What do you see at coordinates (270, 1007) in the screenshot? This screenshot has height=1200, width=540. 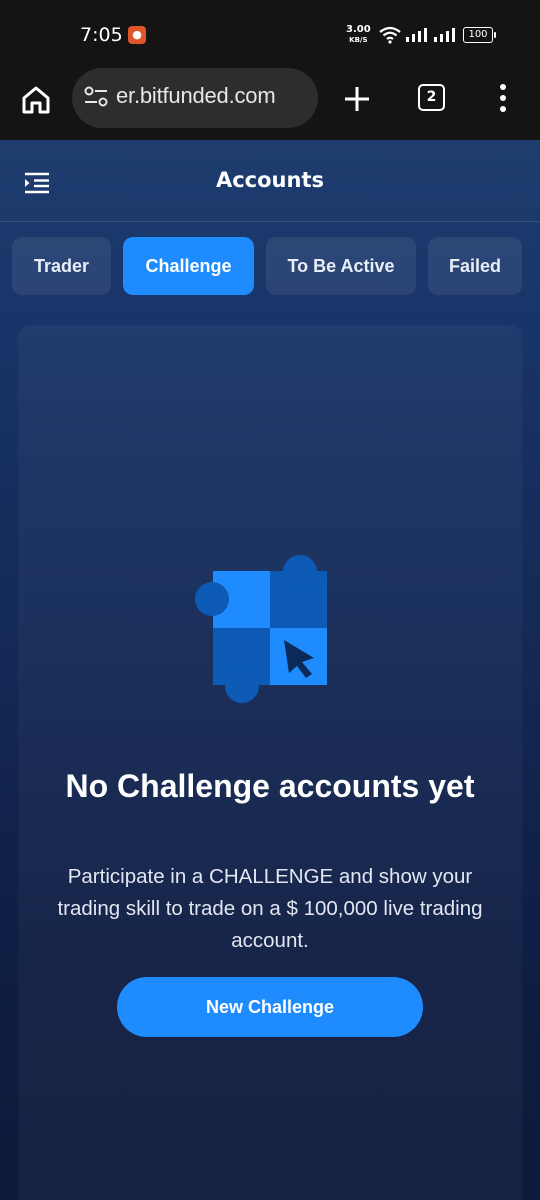 I see `new-challenge-button: New Challenge` at bounding box center [270, 1007].